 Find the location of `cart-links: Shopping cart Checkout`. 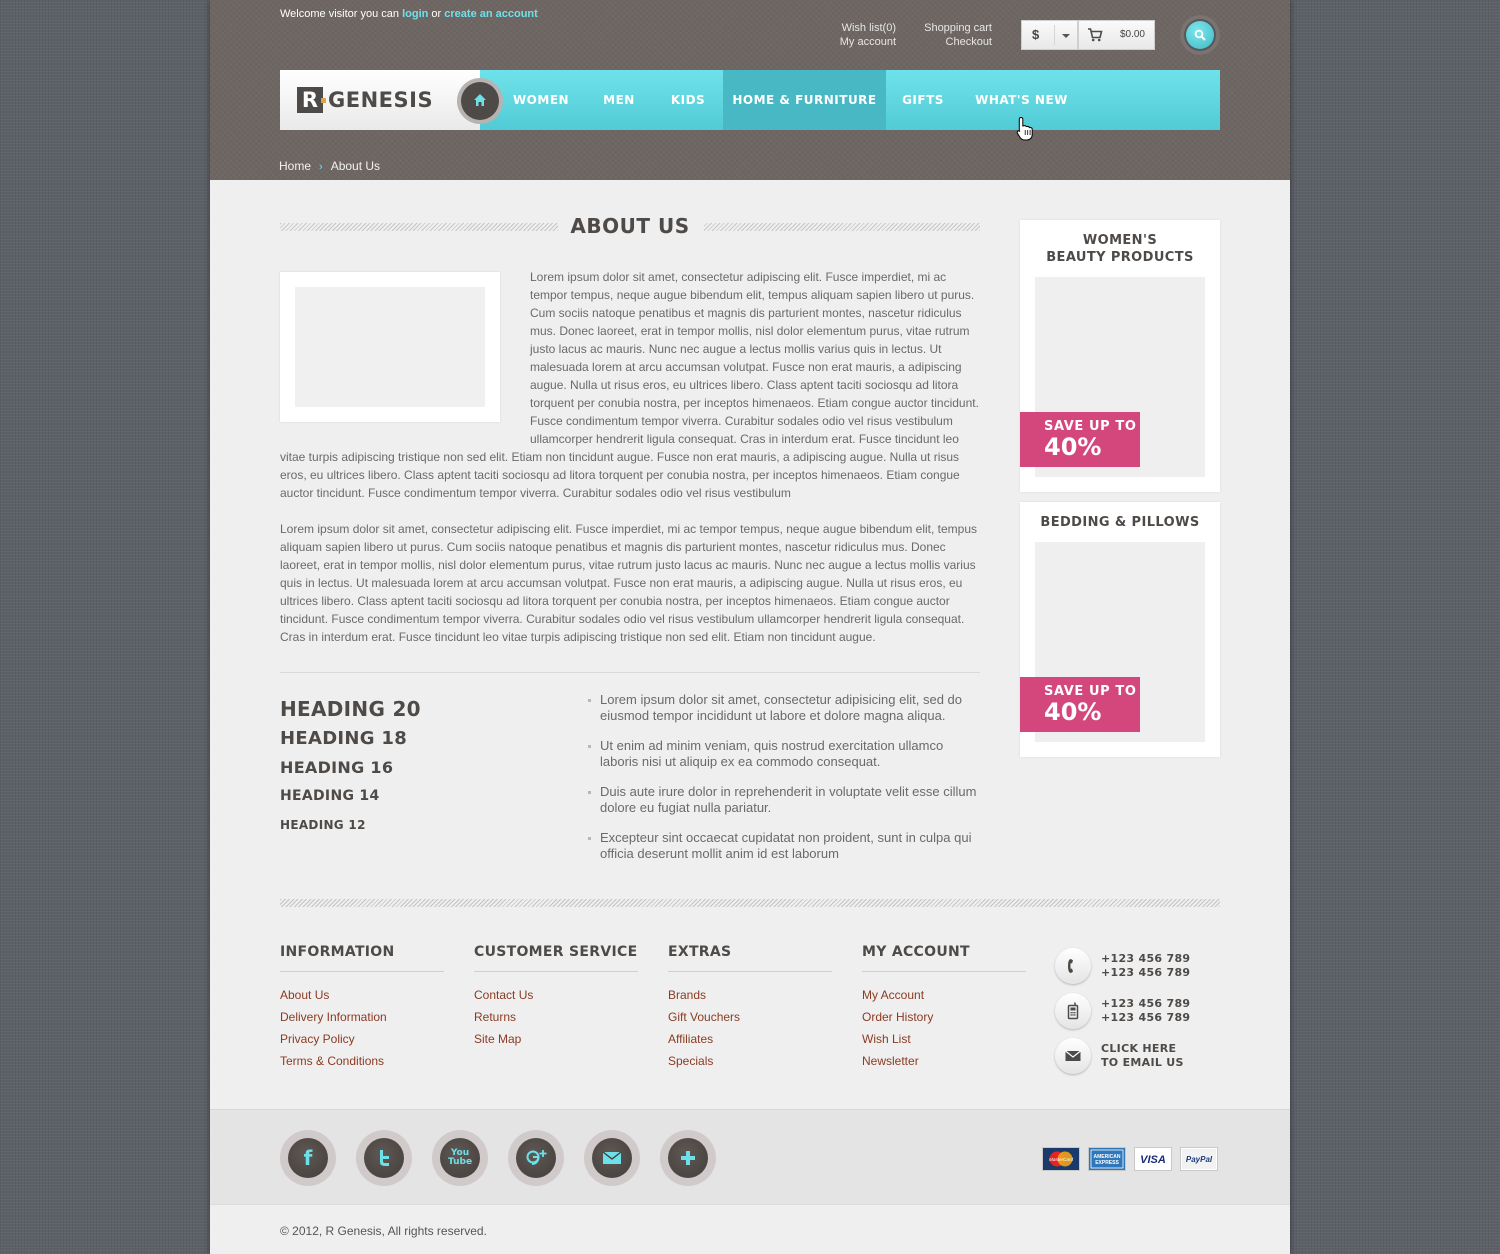

cart-links: Shopping cart Checkout is located at coordinates (958, 35).